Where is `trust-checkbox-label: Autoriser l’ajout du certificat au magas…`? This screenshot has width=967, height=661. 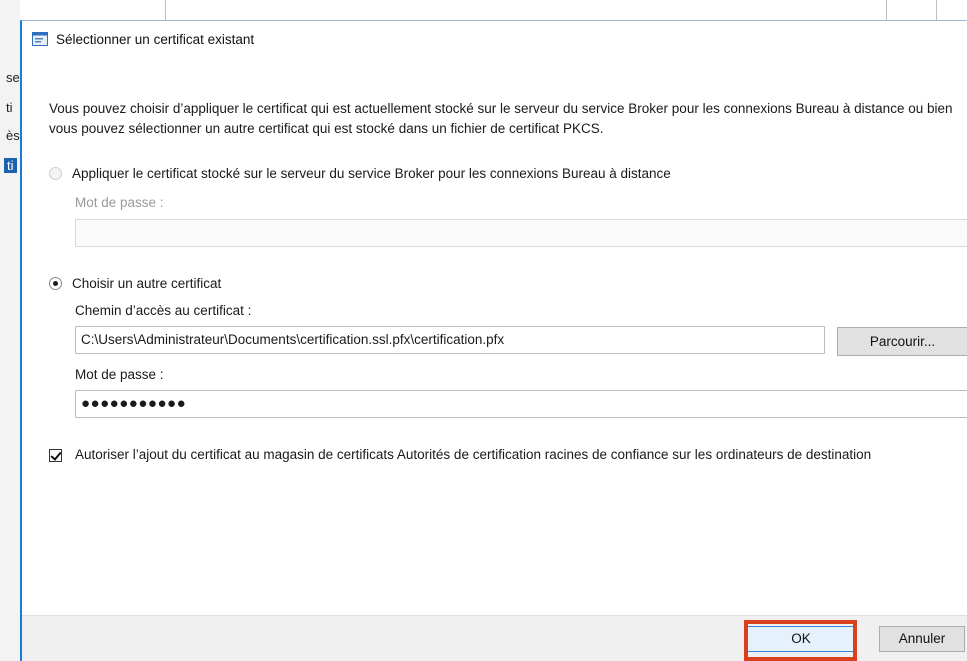
trust-checkbox-label: Autoriser l’ajout du certificat au magas… is located at coordinates (473, 454).